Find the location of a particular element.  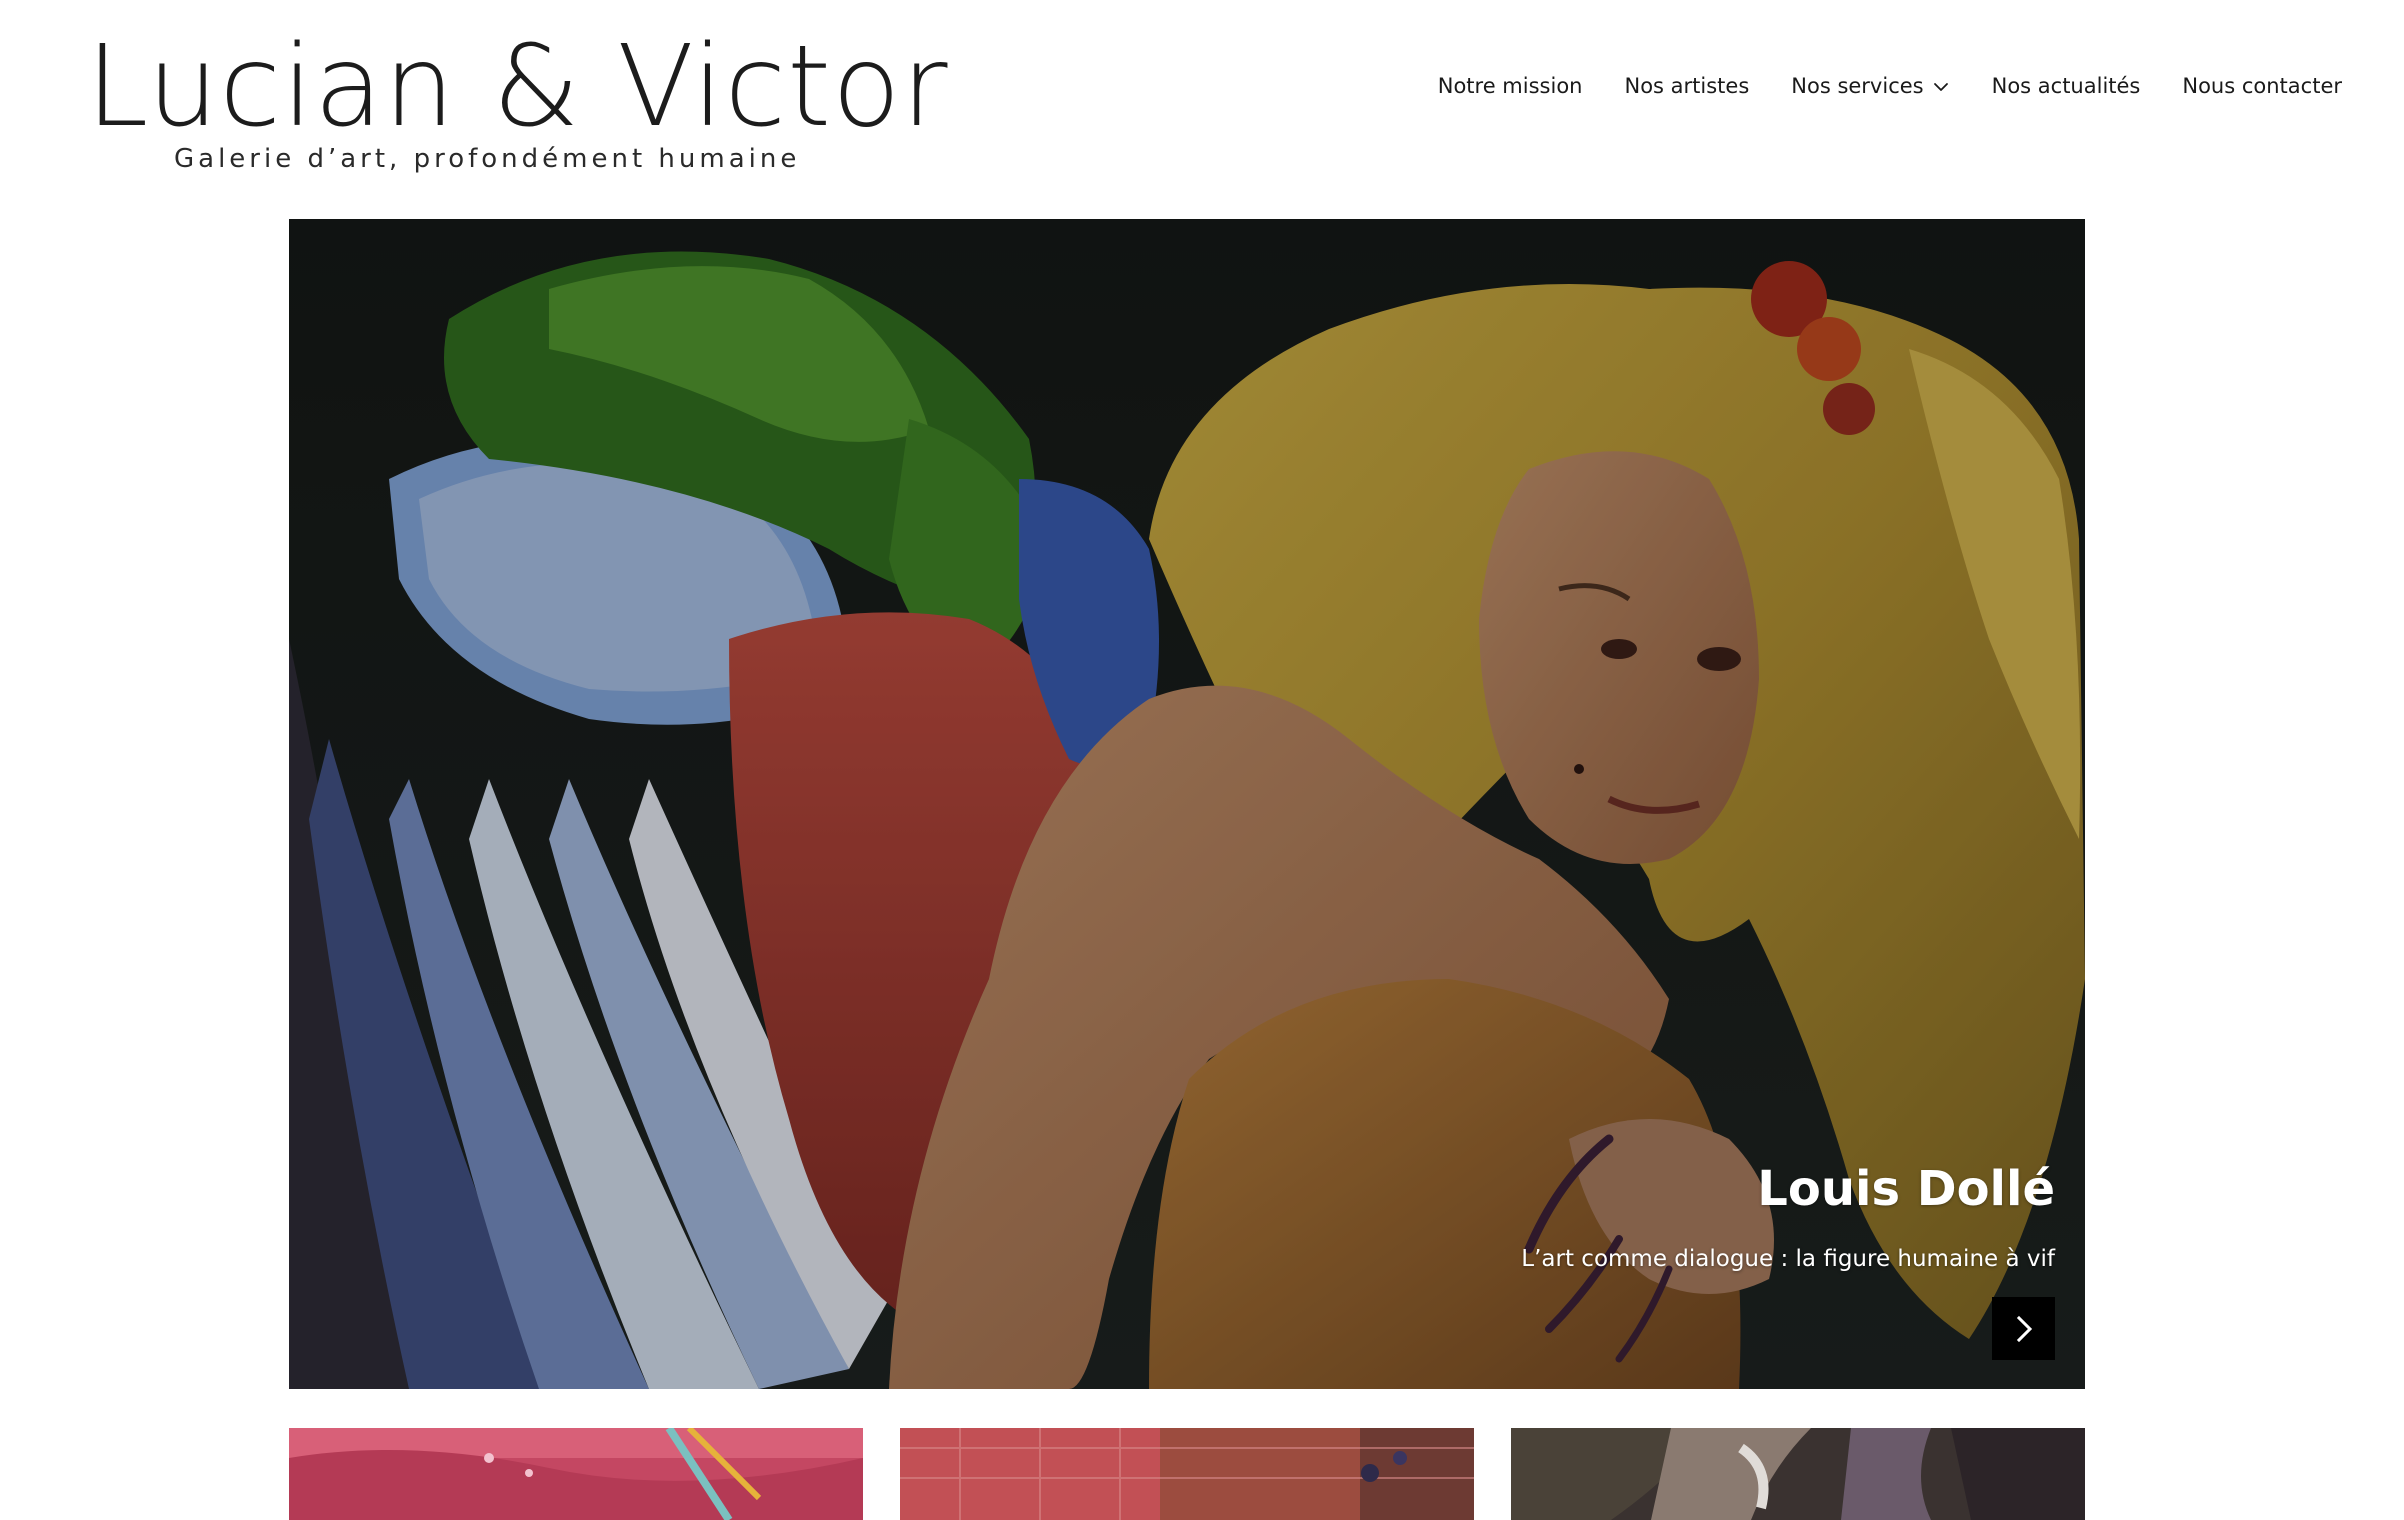

nav-item-label: Nous contacter is located at coordinates (2262, 86).